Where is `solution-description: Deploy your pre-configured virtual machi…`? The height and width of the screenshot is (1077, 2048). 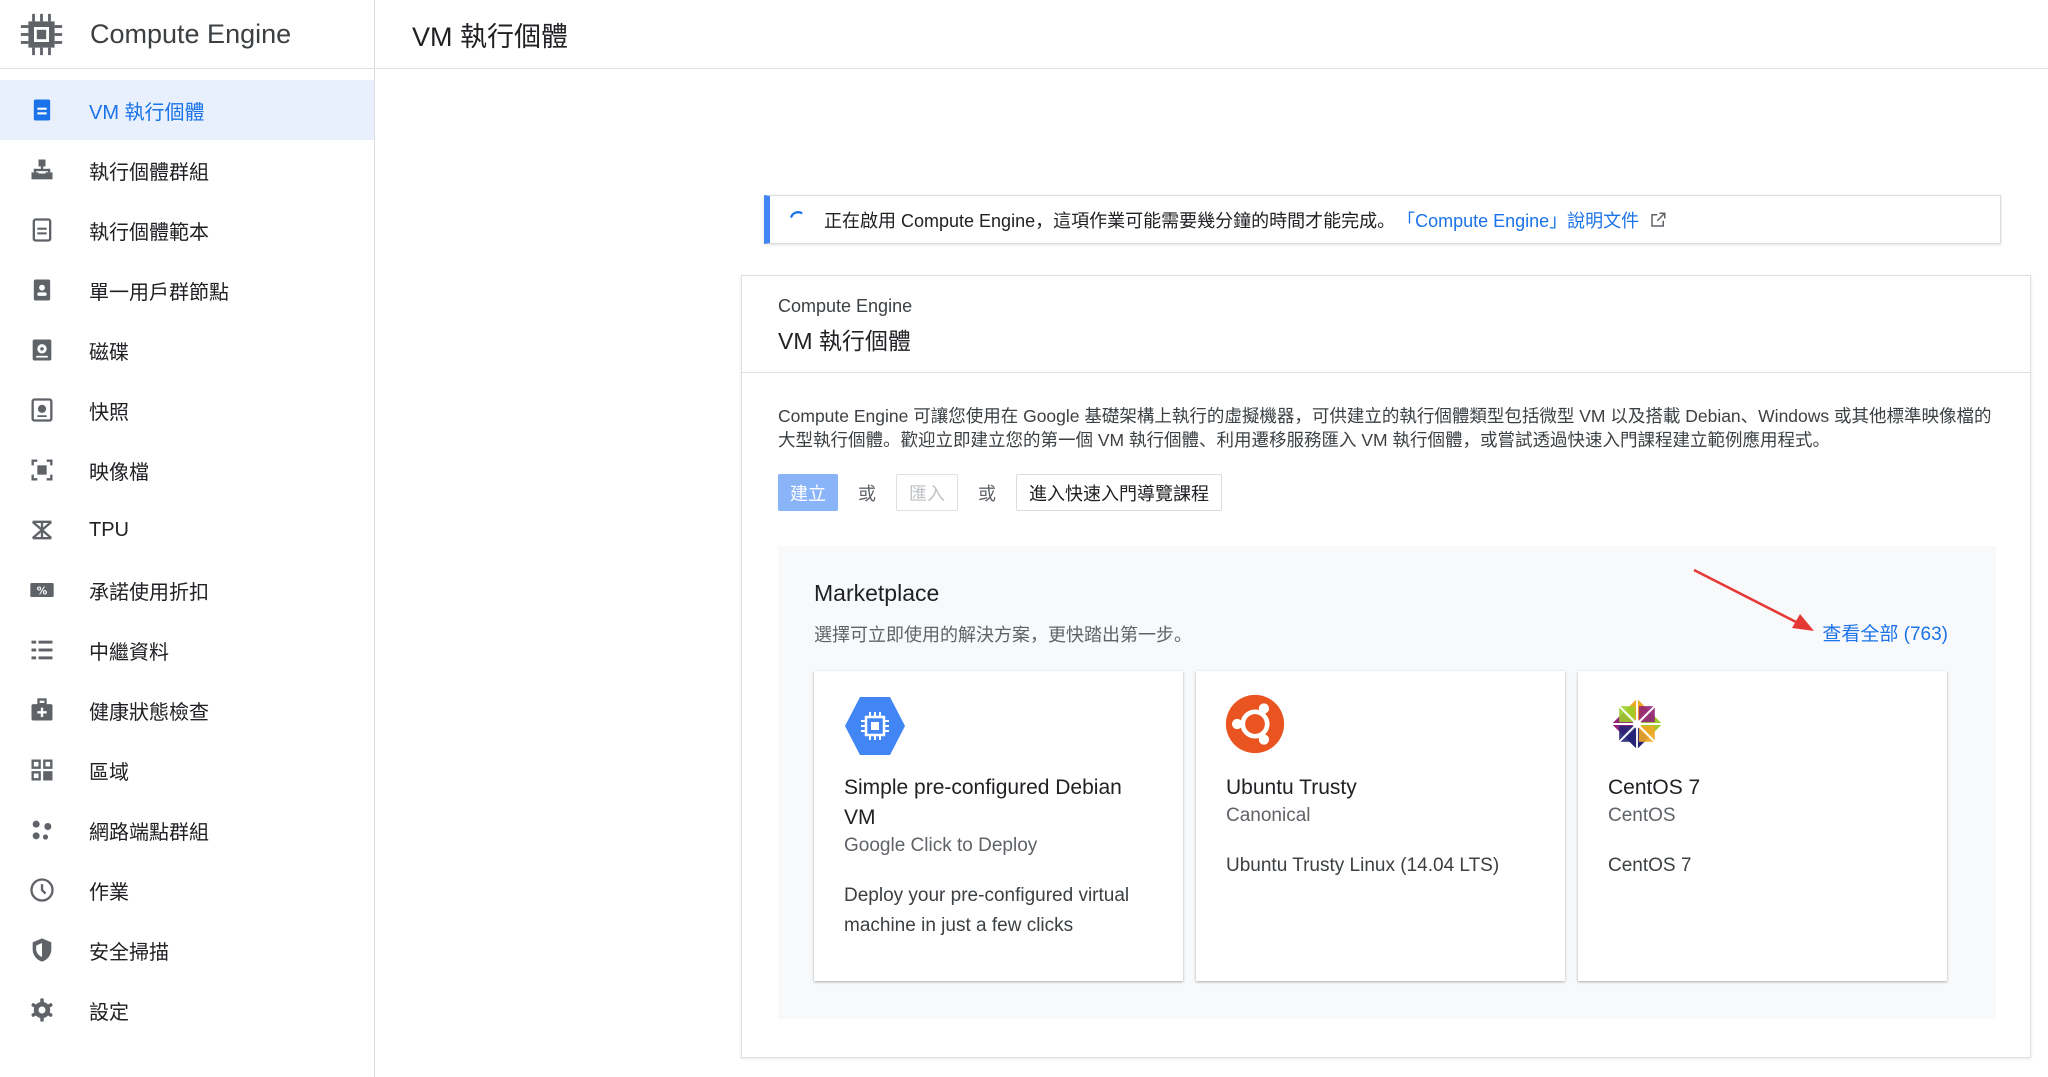 solution-description: Deploy your pre-configured virtual machi… is located at coordinates (987, 910).